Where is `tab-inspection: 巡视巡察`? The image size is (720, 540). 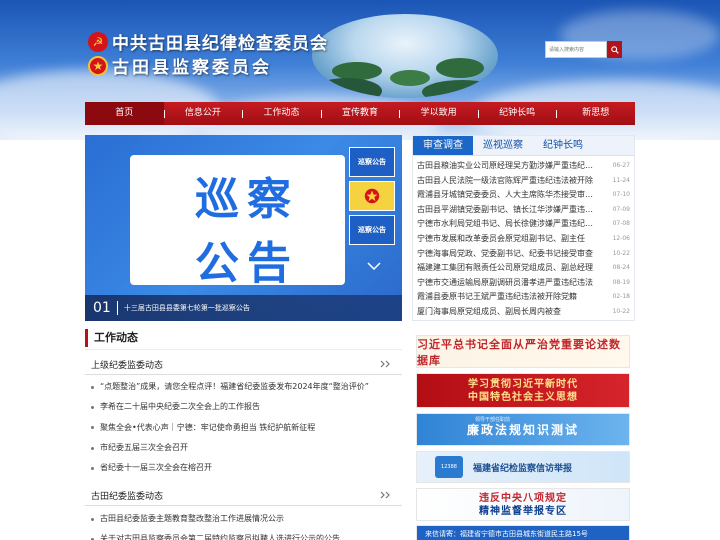 tab-inspection: 巡视巡察 is located at coordinates (503, 145).